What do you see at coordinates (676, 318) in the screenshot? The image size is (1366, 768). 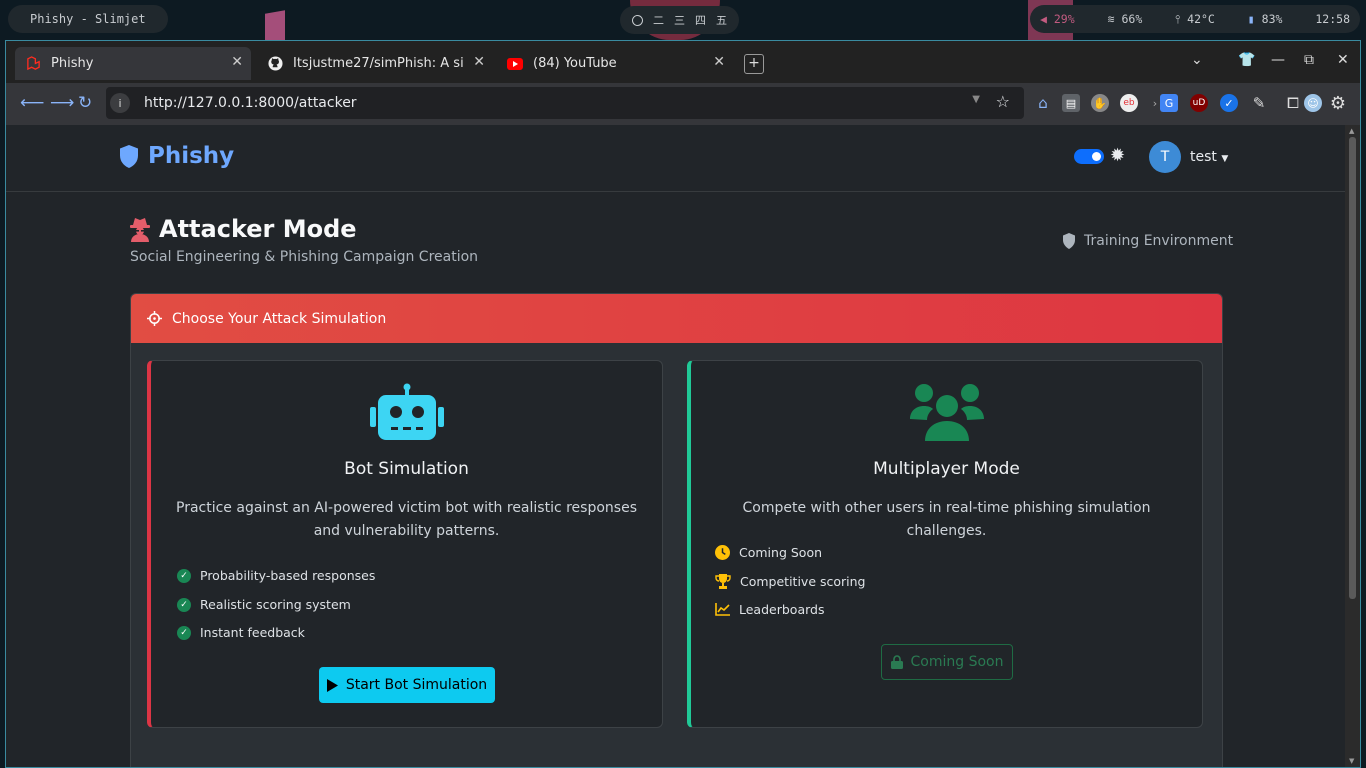 I see `card-header: Choose Your Attack Simulation` at bounding box center [676, 318].